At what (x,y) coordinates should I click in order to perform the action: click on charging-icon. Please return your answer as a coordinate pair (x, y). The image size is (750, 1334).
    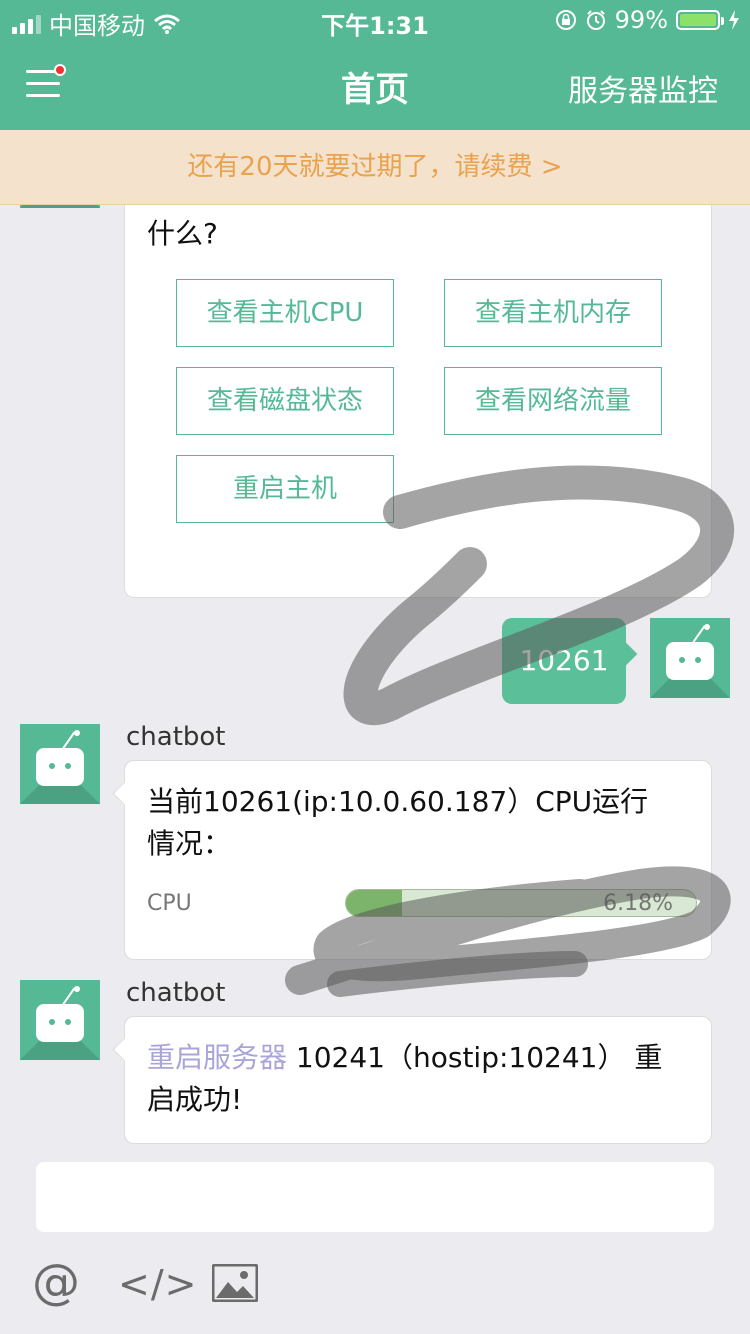
    Looking at the image, I should click on (734, 20).